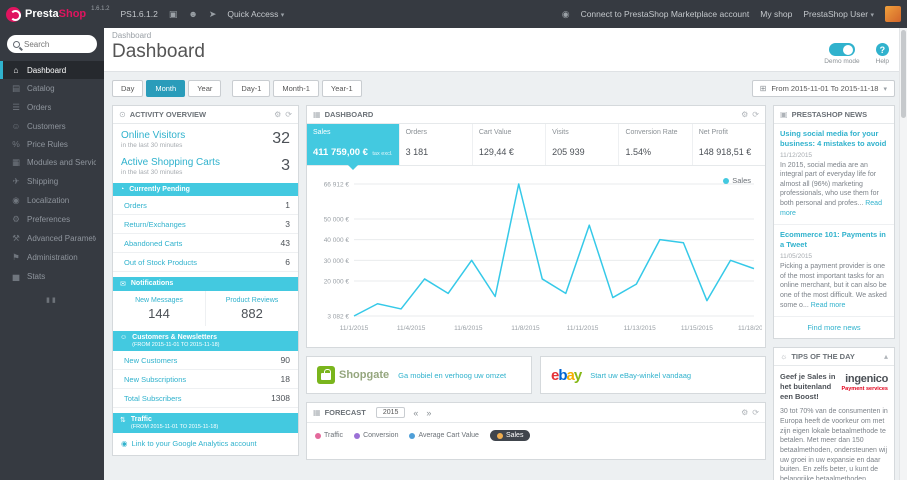  I want to click on sidebar-item-preferences: ⚙ Preferences, so click(52, 219).